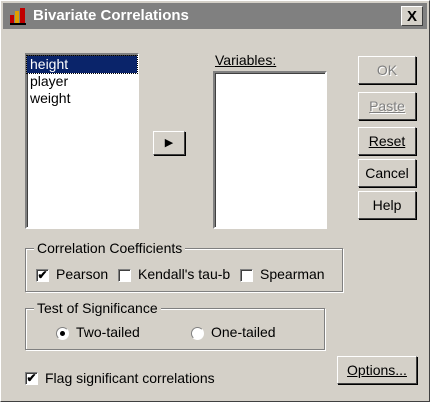 This screenshot has height=402, width=430. Describe the element at coordinates (387, 205) in the screenshot. I see `help-button: Help` at that location.